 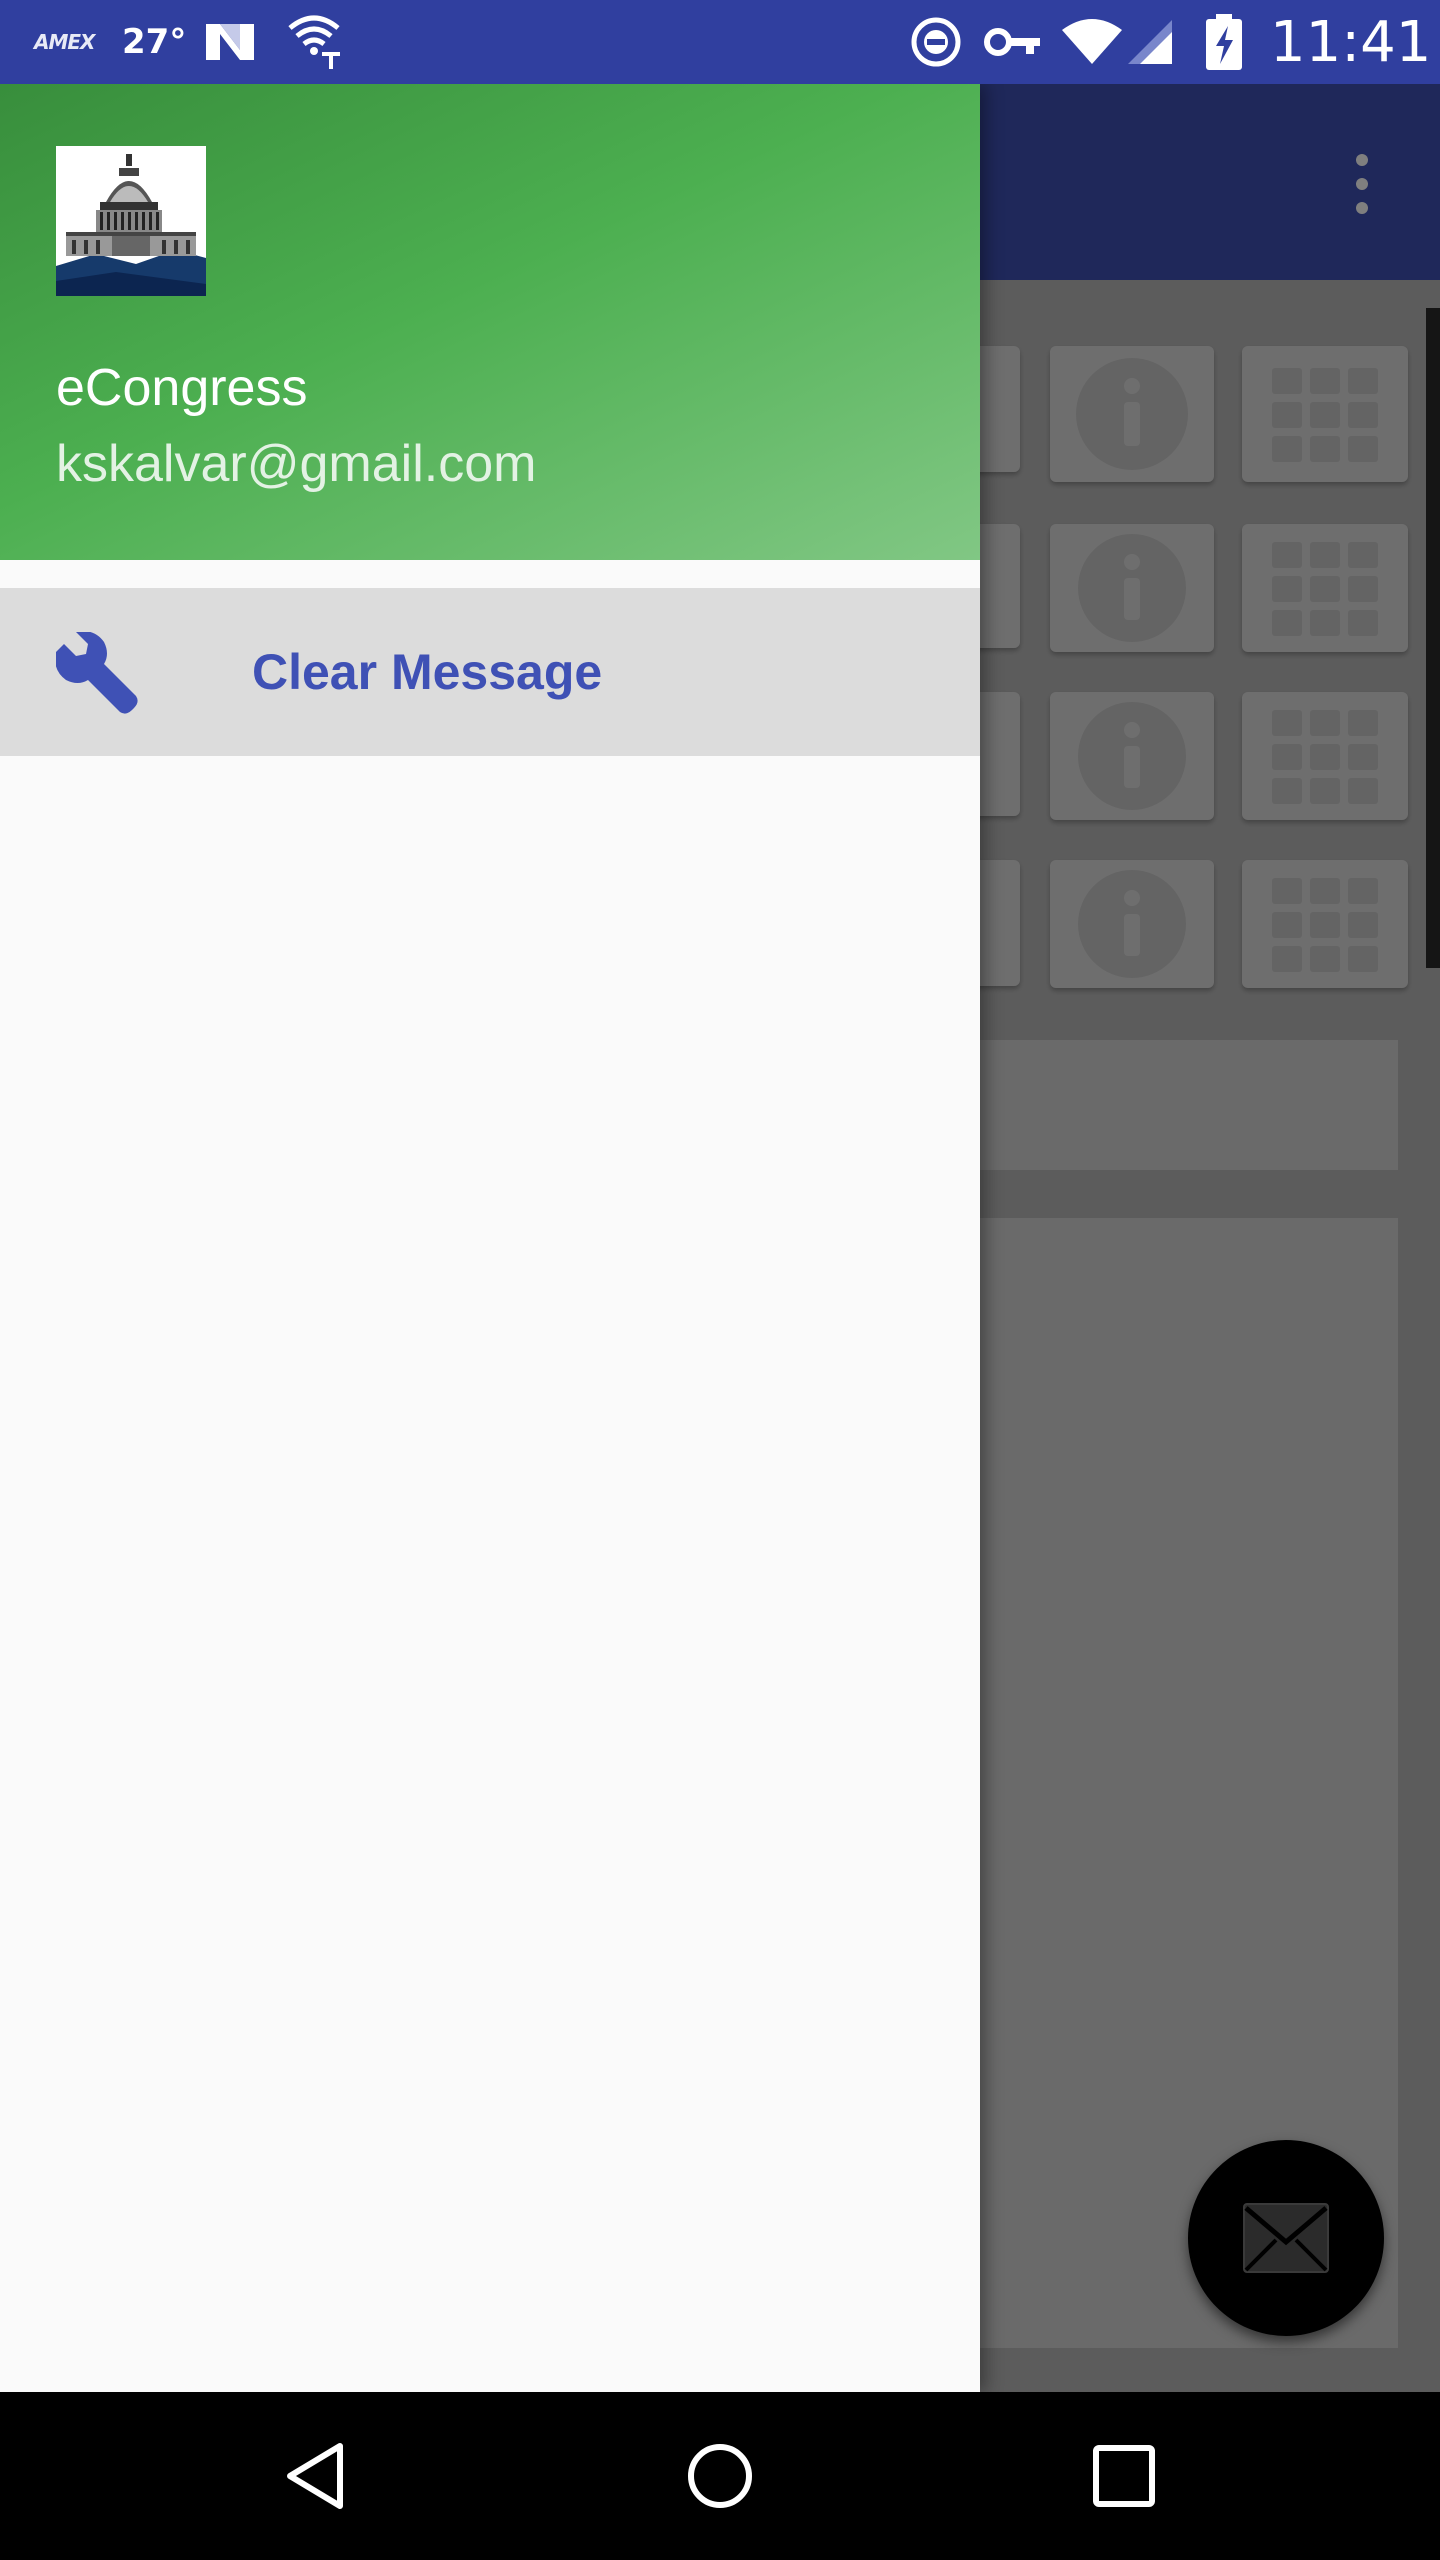 I want to click on home-icon, so click(x=720, y=2476).